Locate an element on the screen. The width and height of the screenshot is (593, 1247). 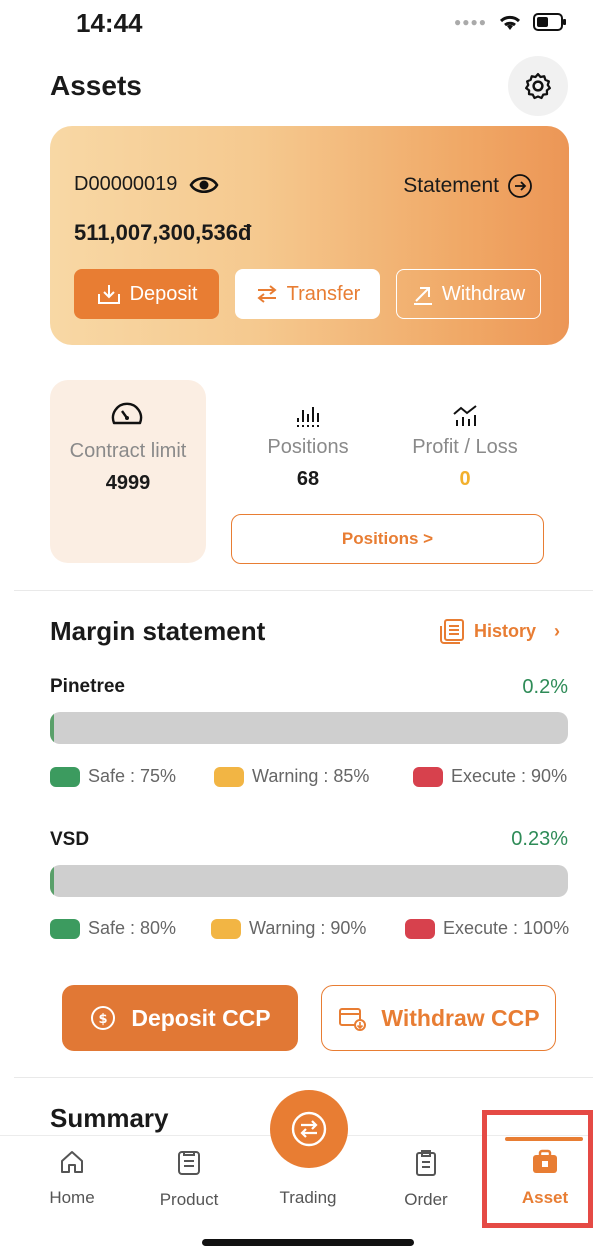
legend-execute-label: Execute : 90% is located at coordinates (509, 776).